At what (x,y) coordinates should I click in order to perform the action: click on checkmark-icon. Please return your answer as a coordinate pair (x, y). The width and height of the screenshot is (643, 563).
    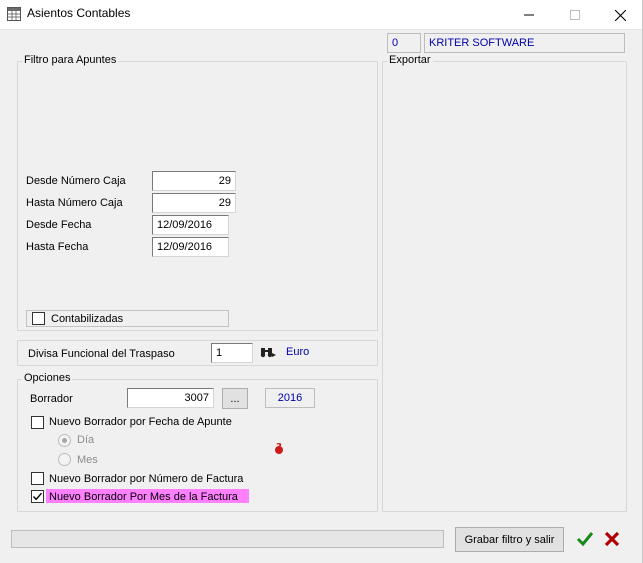
    Looking at the image, I should click on (37, 496).